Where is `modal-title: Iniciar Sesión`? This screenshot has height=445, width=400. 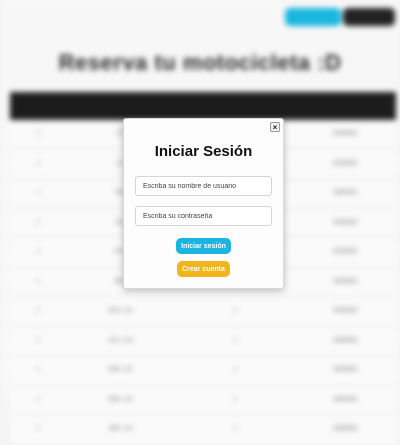
modal-title: Iniciar Sesión is located at coordinates (203, 151).